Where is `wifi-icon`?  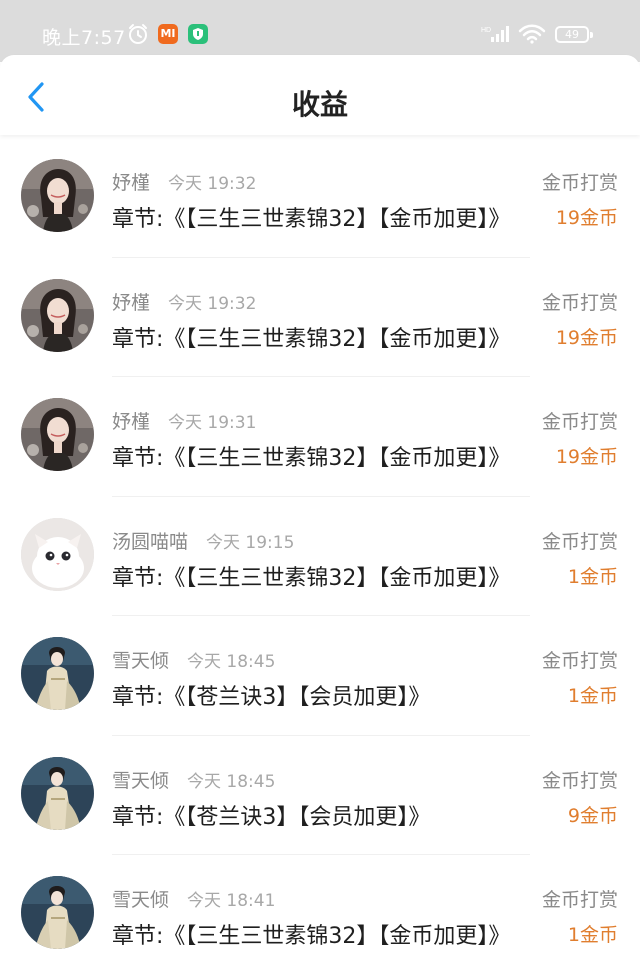
wifi-icon is located at coordinates (532, 36).